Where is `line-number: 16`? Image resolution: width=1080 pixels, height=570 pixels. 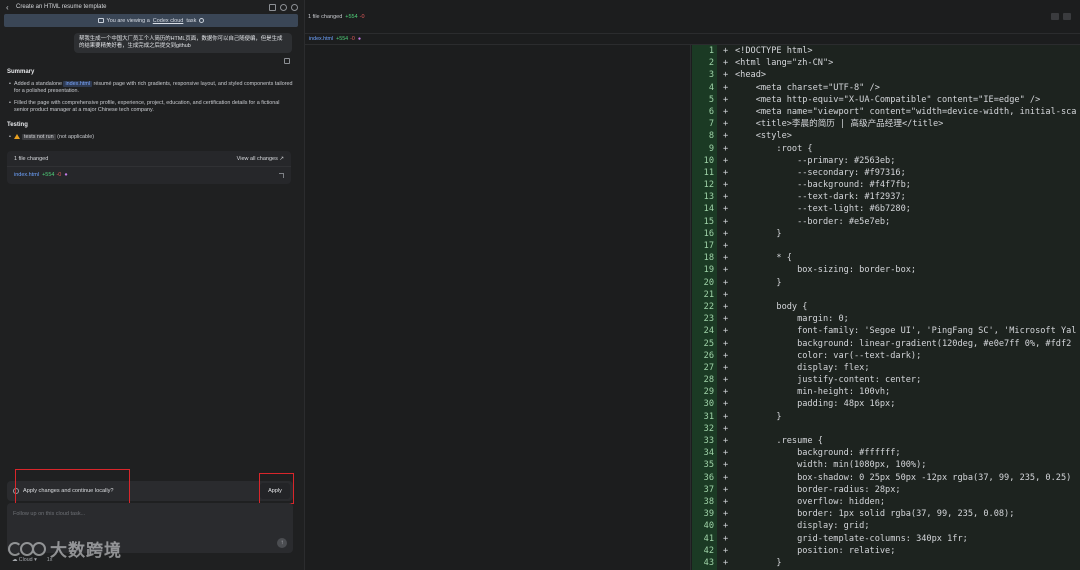 line-number: 16 is located at coordinates (708, 233).